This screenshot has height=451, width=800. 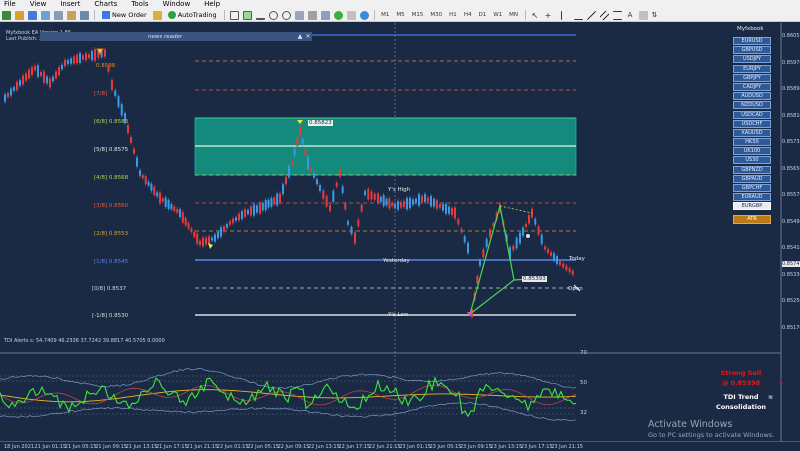 What do you see at coordinates (192, 15) in the screenshot?
I see `autotrading-button: AutoTrading` at bounding box center [192, 15].